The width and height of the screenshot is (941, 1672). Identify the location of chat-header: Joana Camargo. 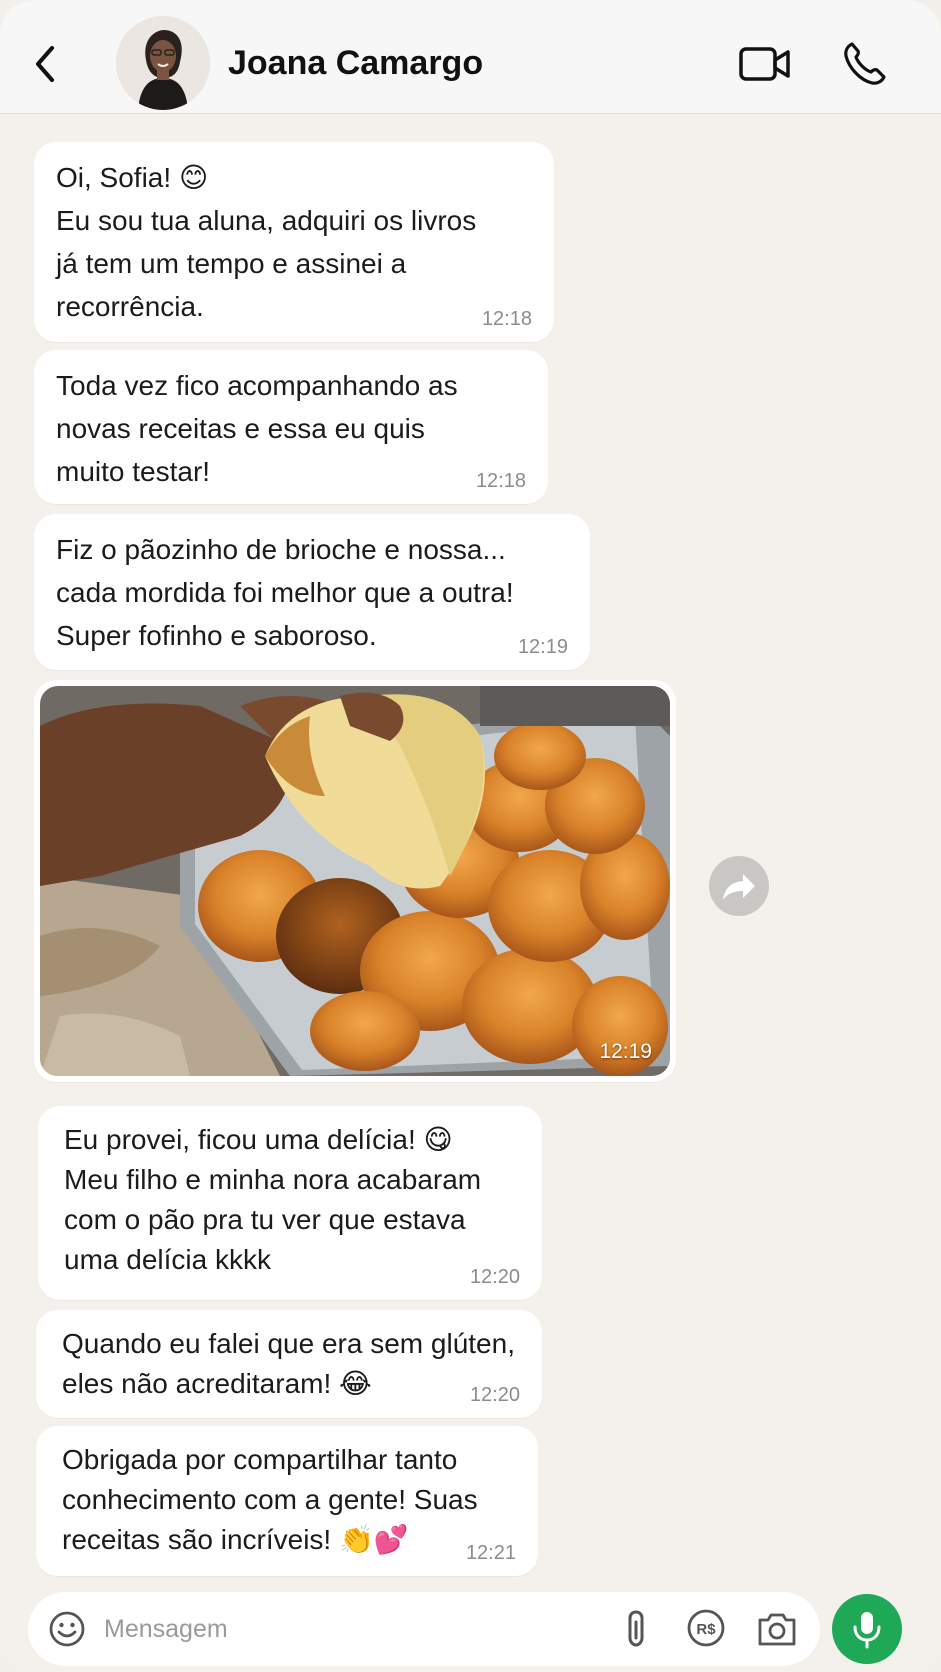
(470, 57).